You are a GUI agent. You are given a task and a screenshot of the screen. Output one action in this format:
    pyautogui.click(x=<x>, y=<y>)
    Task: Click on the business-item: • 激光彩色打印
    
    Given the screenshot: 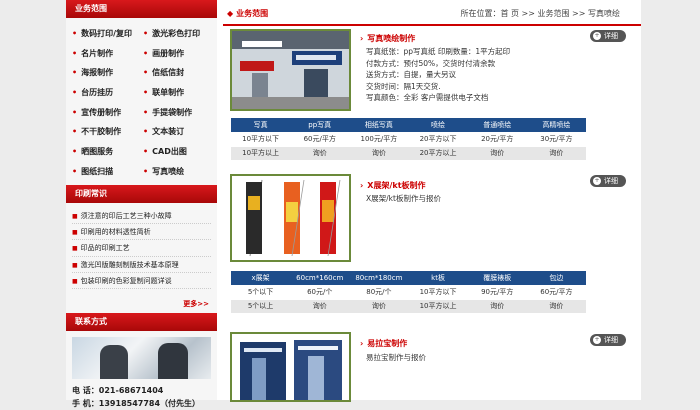 What is the action you would take?
    pyautogui.click(x=178, y=34)
    